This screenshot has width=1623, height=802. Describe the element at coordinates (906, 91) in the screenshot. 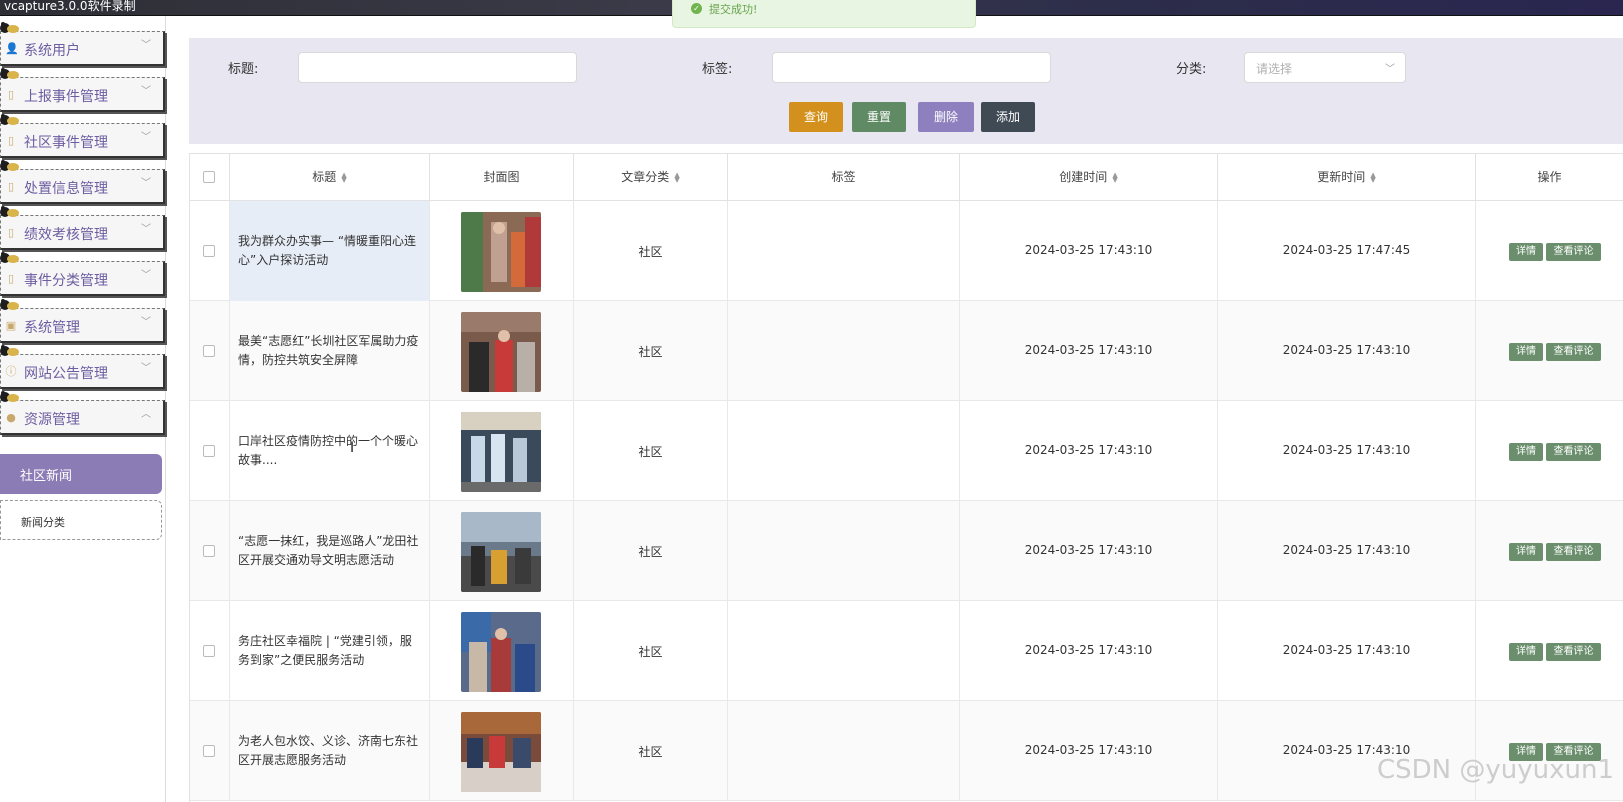

I see `search-panel: 标题: 标签: 分类: 请选择 ﹀ 查询 重置 删除 添加` at that location.